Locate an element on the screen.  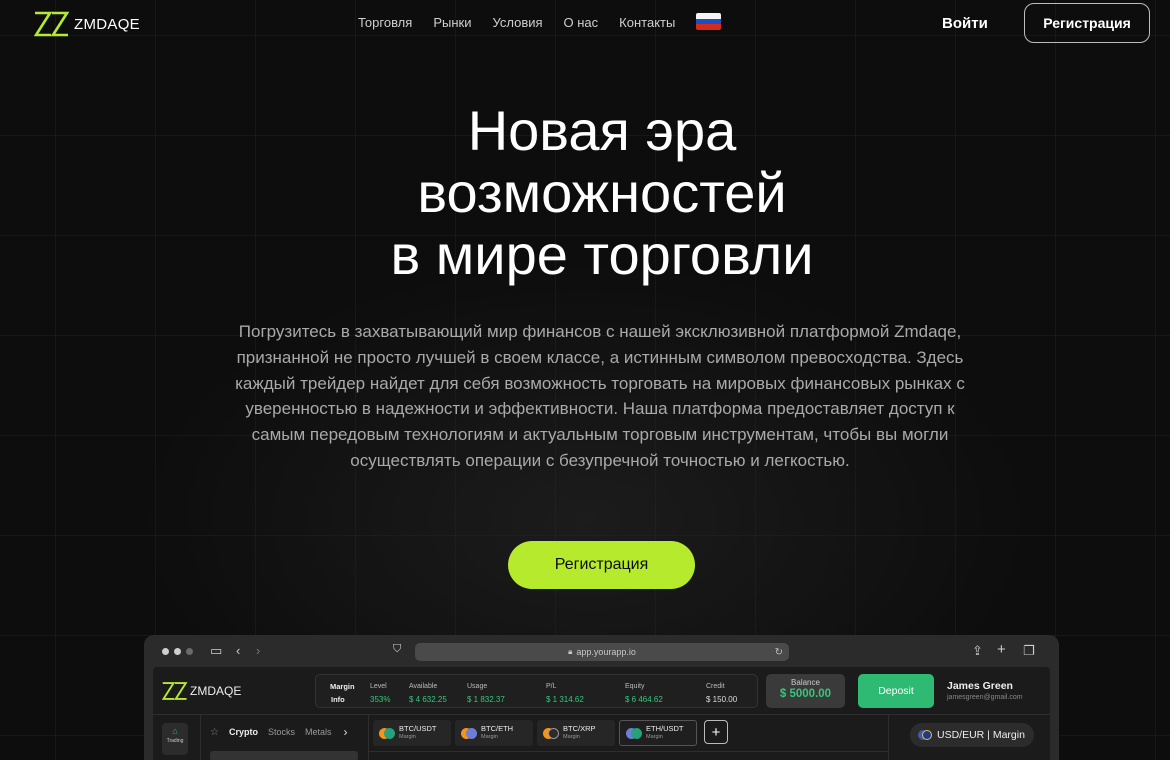
stat-pl: P/L $ 1 314.62 is located at coordinates (565, 693).